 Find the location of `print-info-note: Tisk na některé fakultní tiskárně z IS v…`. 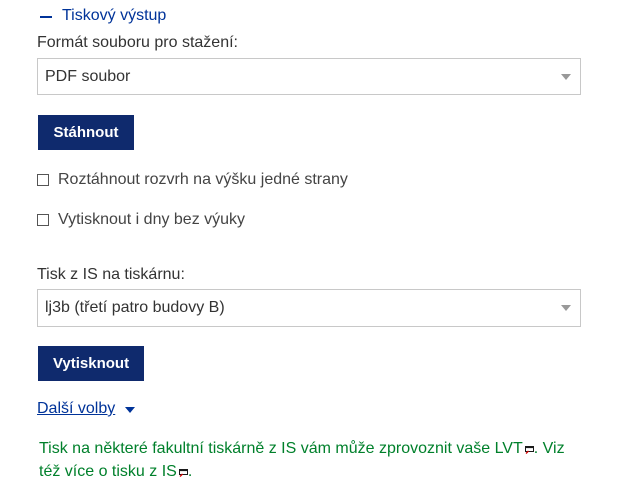

print-info-note: Tisk na některé fakultní tiskárně z IS v… is located at coordinates (314, 460).